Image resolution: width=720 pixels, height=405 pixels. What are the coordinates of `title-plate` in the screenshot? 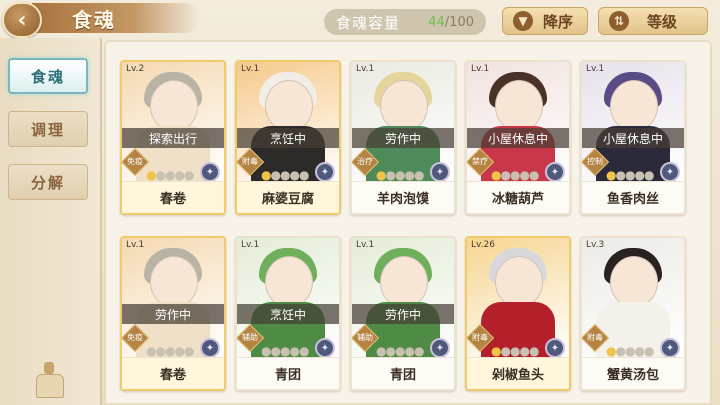 It's located at (116, 18).